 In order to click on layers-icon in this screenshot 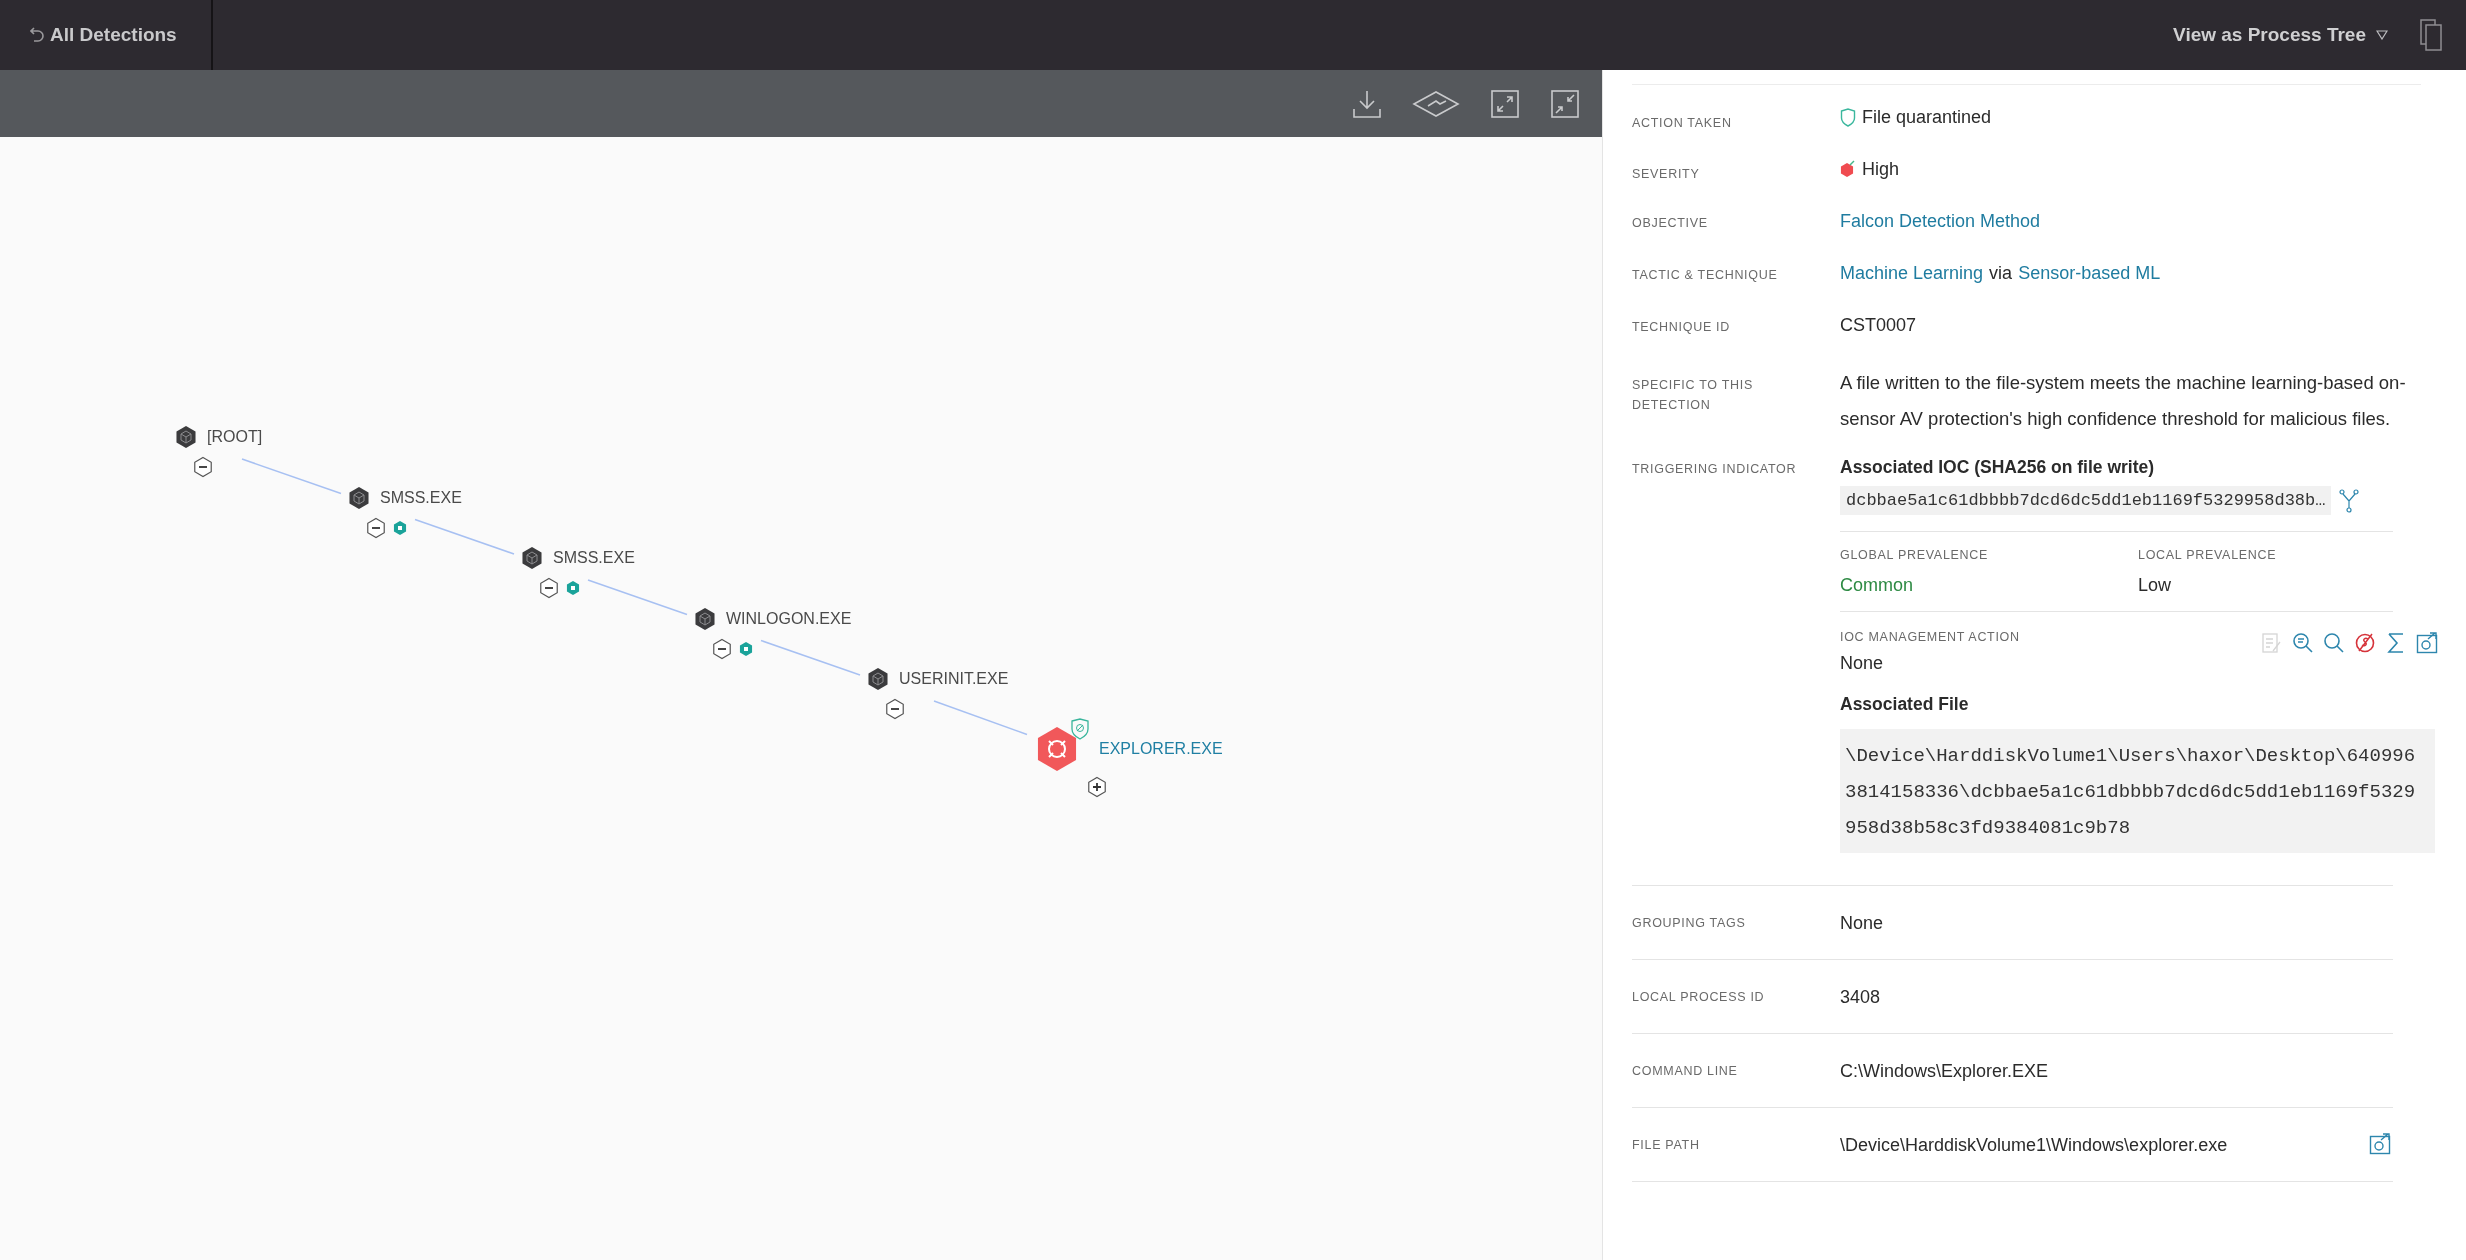, I will do `click(1436, 103)`.